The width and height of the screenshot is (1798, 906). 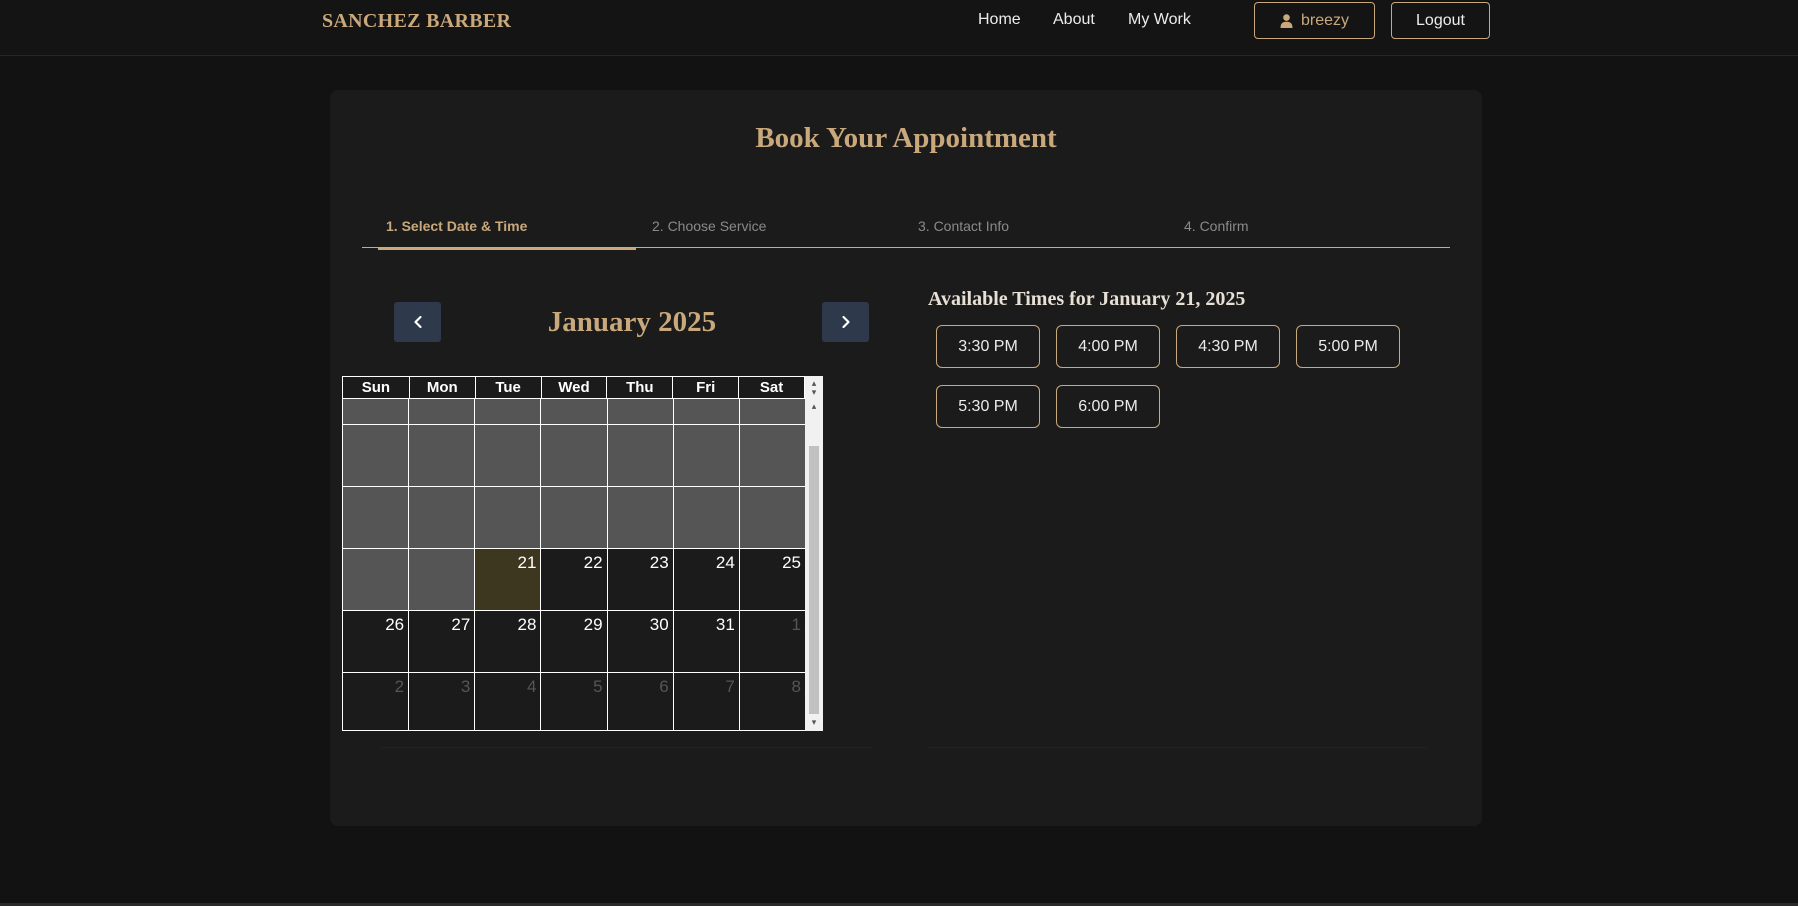 What do you see at coordinates (771, 387) in the screenshot?
I see `weekday-label: Sat` at bounding box center [771, 387].